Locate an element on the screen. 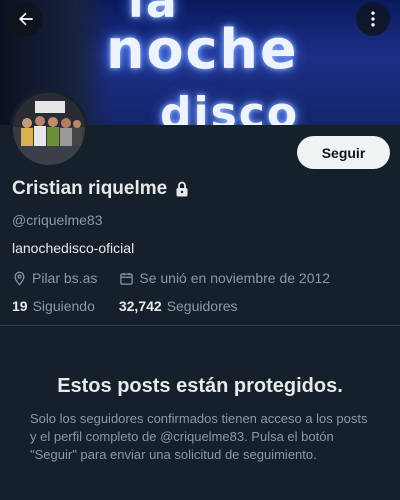 This screenshot has width=400, height=500. back-button is located at coordinates (26, 19).